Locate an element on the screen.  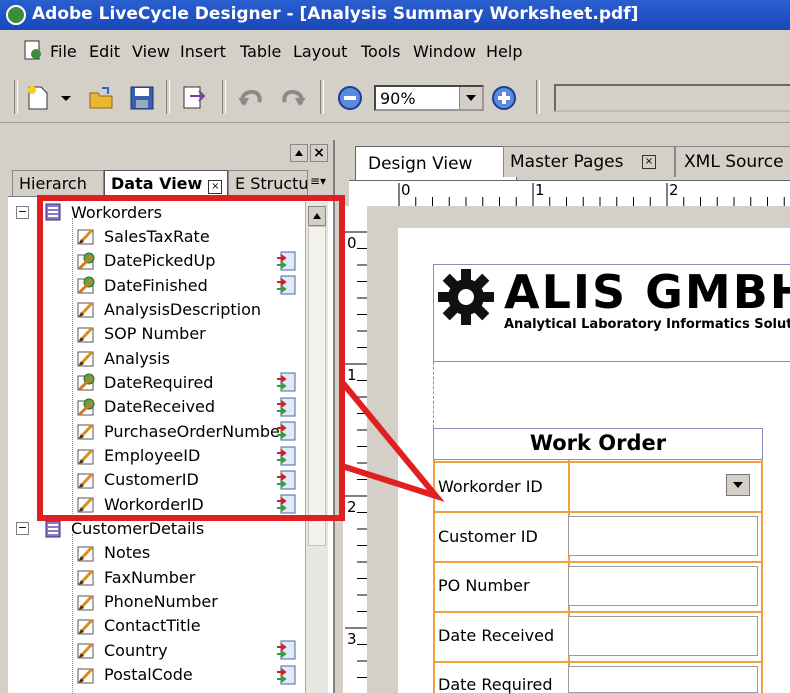
tree-item-label: WorkorderID is located at coordinates (154, 504).